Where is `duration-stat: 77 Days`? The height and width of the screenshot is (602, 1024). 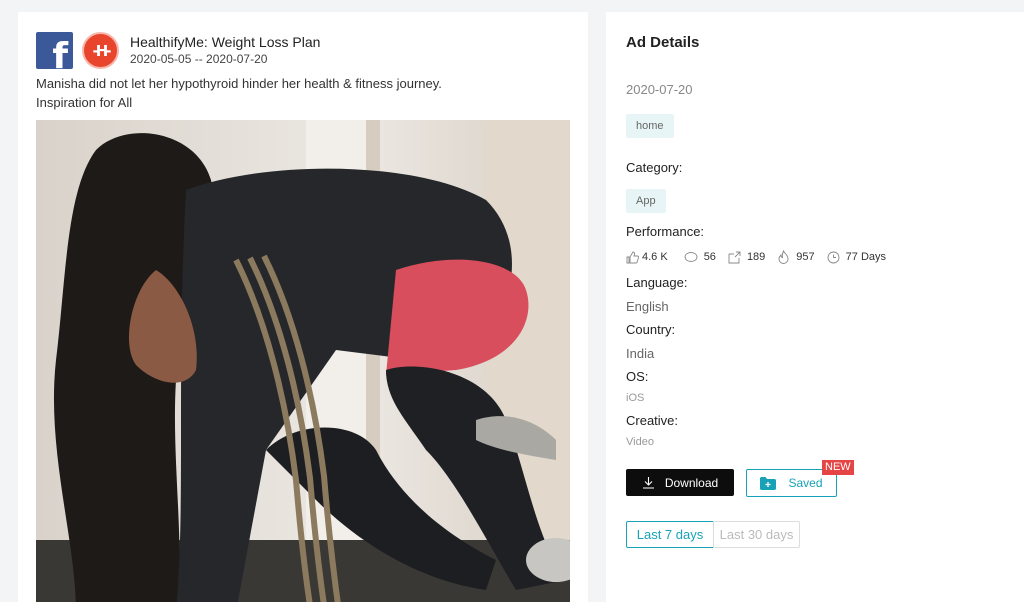 duration-stat: 77 Days is located at coordinates (856, 257).